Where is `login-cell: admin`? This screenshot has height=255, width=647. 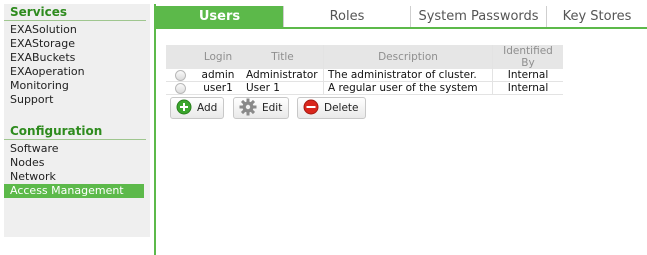
login-cell: admin is located at coordinates (218, 75).